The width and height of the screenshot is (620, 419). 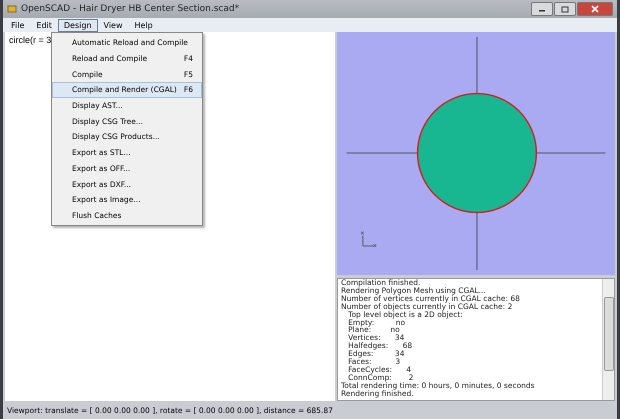 I want to click on menu-item: Help, so click(x=143, y=25).